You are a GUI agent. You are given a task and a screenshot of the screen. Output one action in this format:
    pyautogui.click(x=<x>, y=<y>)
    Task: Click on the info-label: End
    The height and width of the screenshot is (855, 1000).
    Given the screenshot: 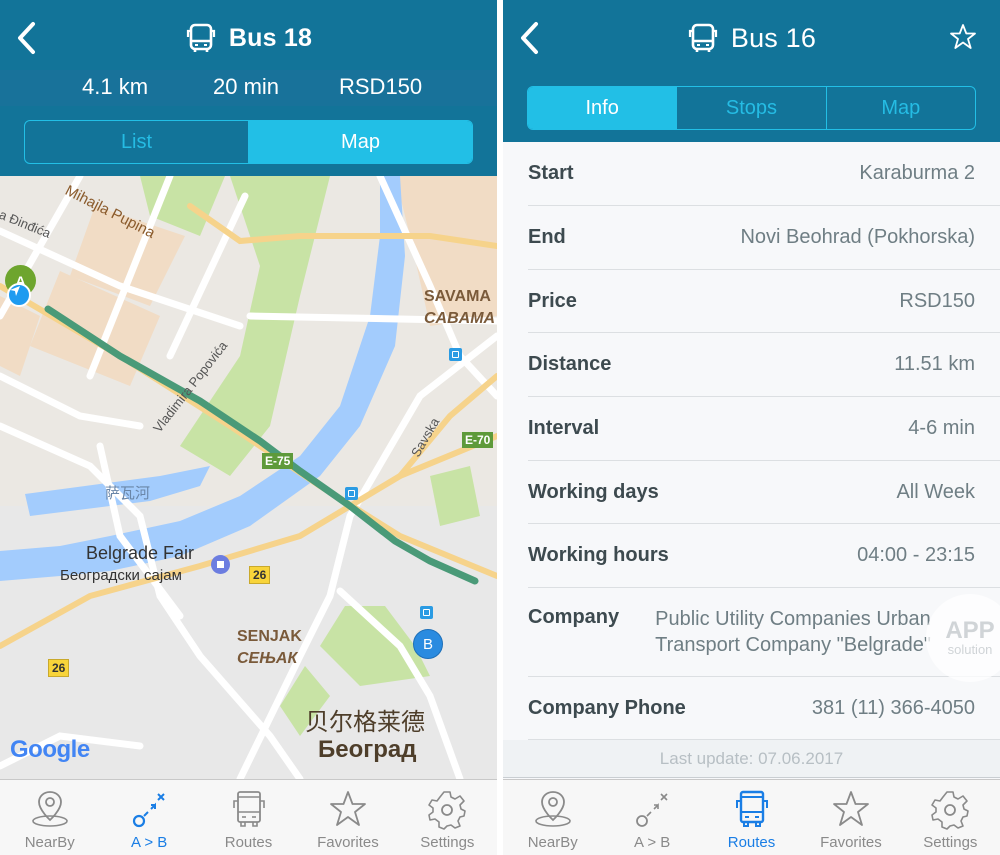 What is the action you would take?
    pyautogui.click(x=547, y=237)
    